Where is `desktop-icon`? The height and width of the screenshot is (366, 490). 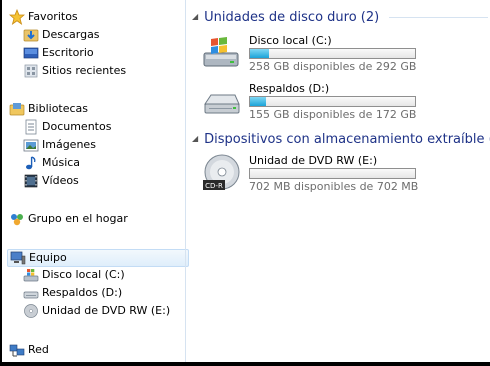 desktop-icon is located at coordinates (31, 53).